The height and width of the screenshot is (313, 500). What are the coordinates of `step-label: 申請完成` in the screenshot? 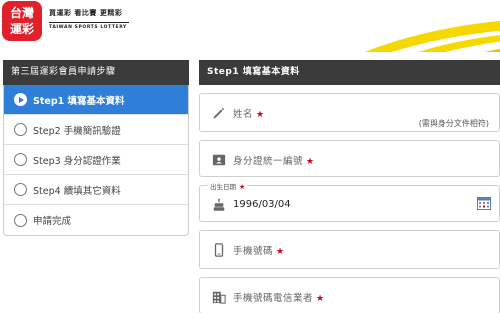 It's located at (52, 221).